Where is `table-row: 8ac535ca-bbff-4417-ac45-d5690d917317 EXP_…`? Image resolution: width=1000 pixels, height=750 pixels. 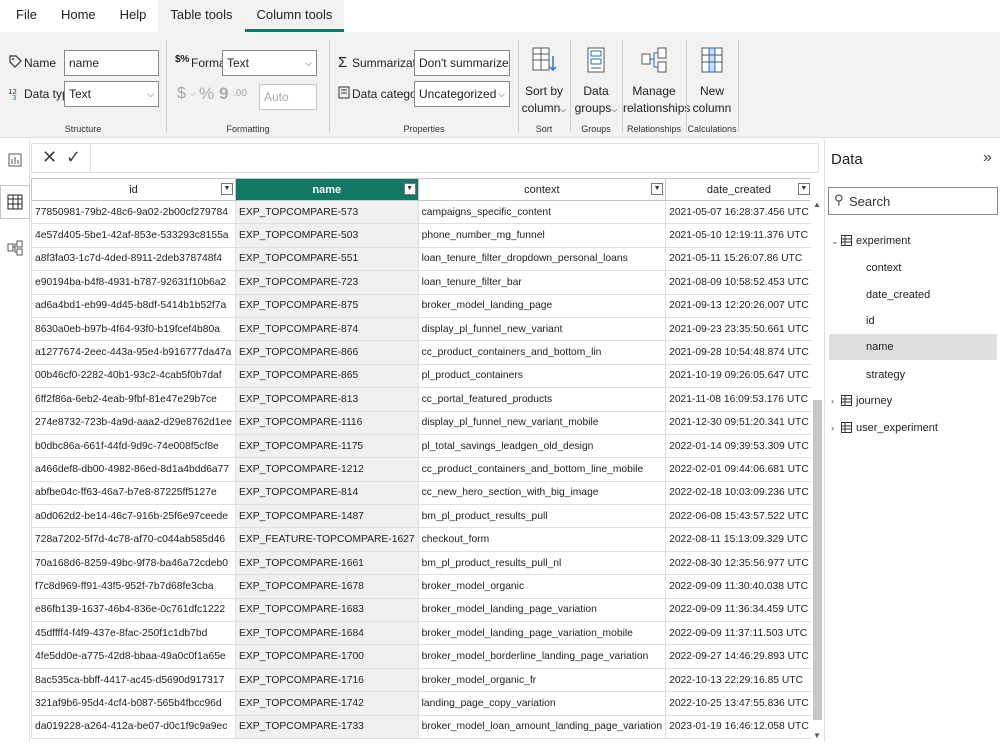
table-row: 8ac535ca-bbff-4417-ac45-d5690d917317 EXP_… is located at coordinates (421, 680).